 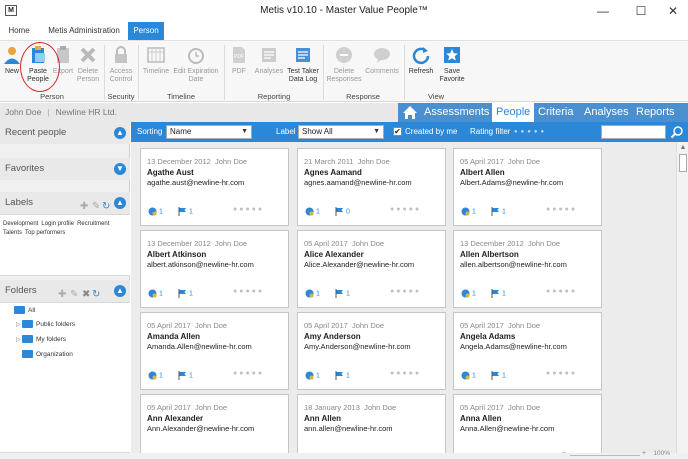 What do you see at coordinates (120, 169) in the screenshot?
I see `collapse-down-icon: ▼` at bounding box center [120, 169].